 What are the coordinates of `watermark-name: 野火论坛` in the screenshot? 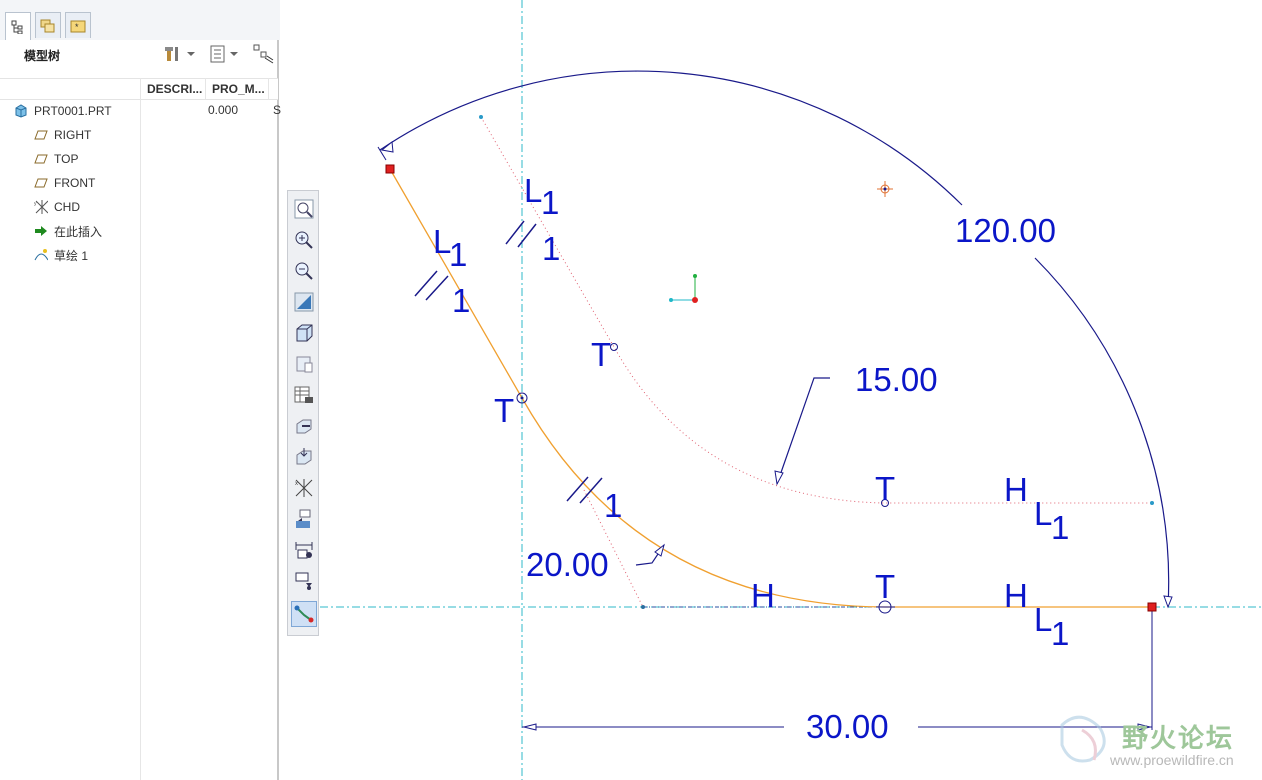 It's located at (1178, 738).